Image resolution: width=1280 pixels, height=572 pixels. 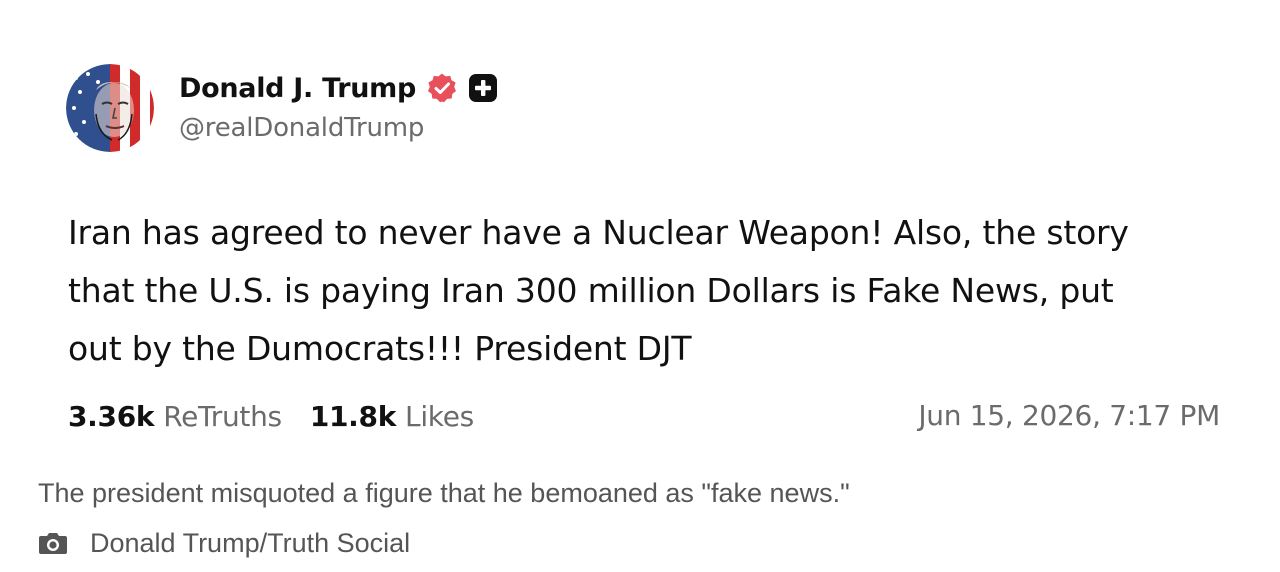 I want to click on flag-portrait-avatar-icon, so click(x=110, y=108).